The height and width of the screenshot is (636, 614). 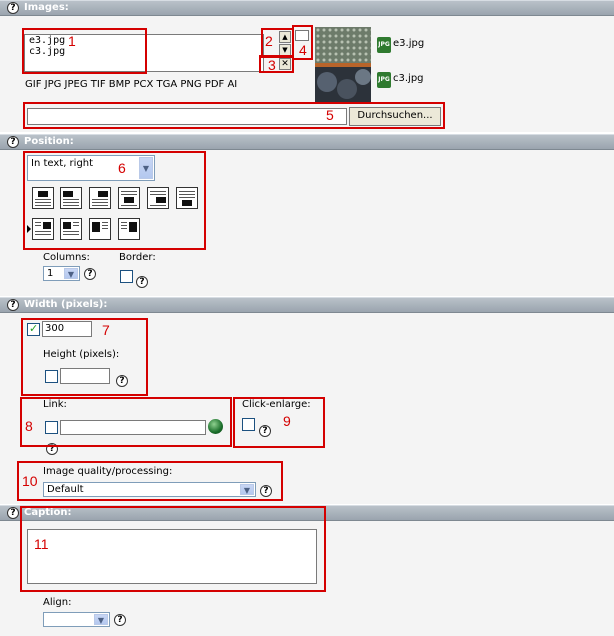 I want to click on columns-select: 1 ▼, so click(x=61, y=273).